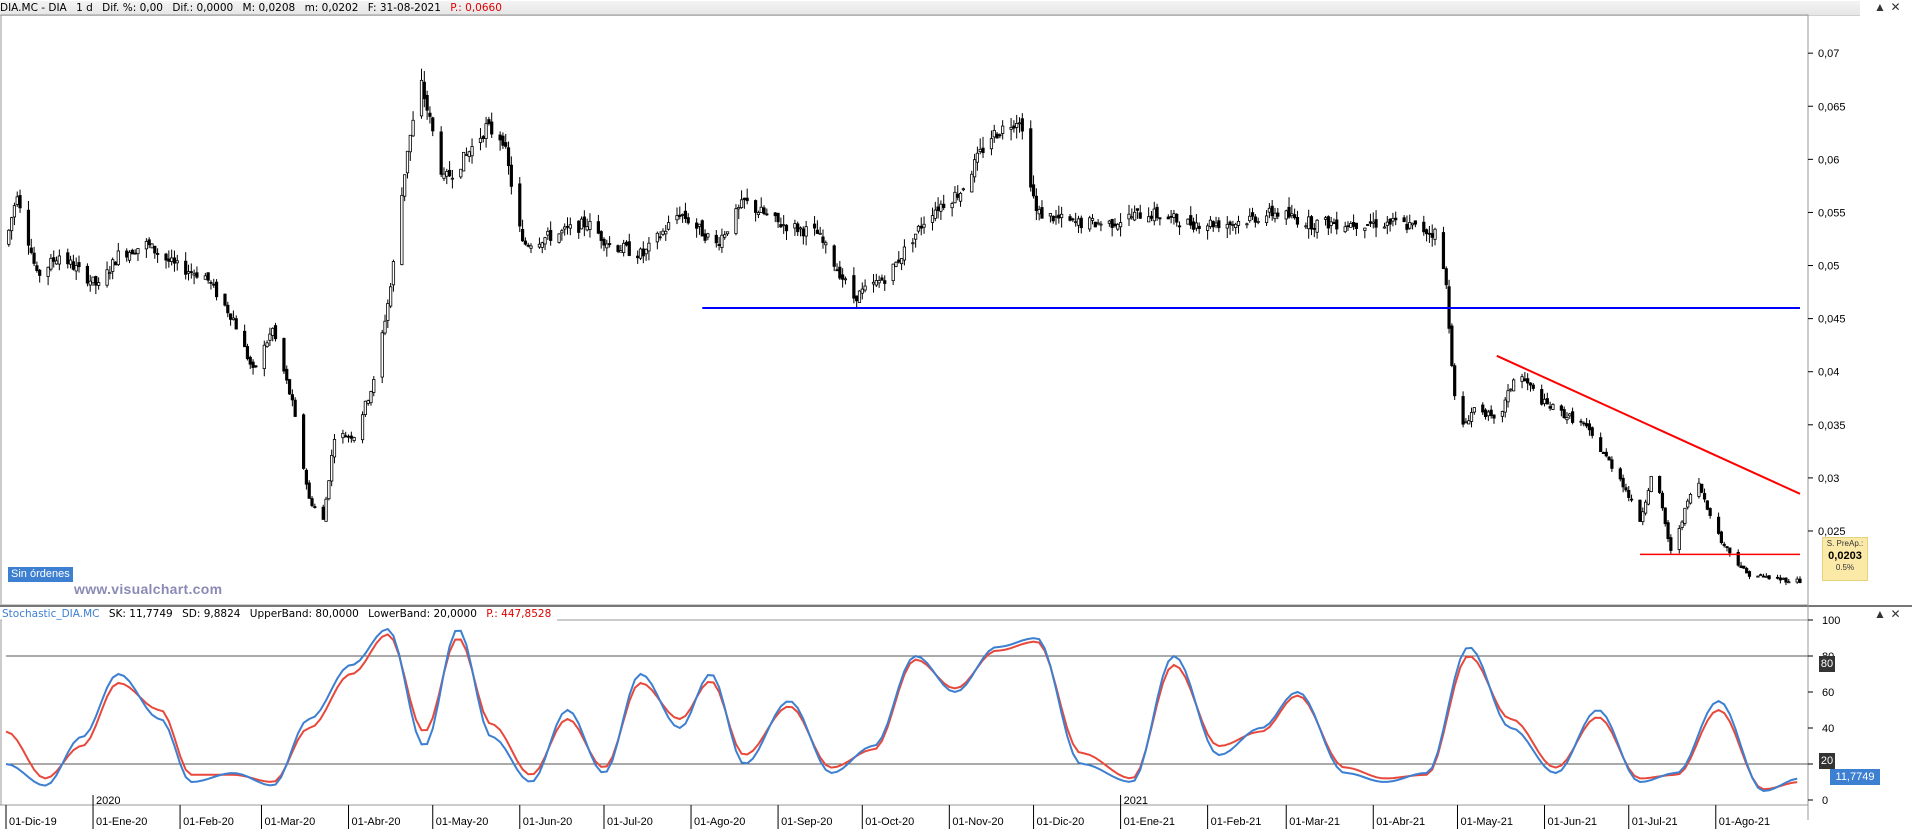 The image size is (1912, 829). What do you see at coordinates (1855, 777) in the screenshot?
I see `sk-value-label: 11,7749` at bounding box center [1855, 777].